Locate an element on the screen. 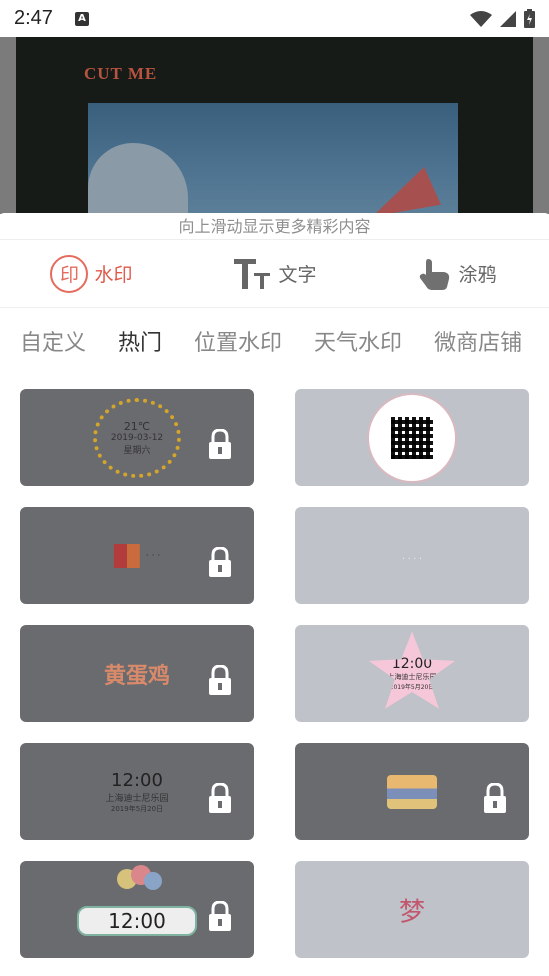 Image resolution: width=549 pixels, height=976 pixels. cake-icon is located at coordinates (412, 791).